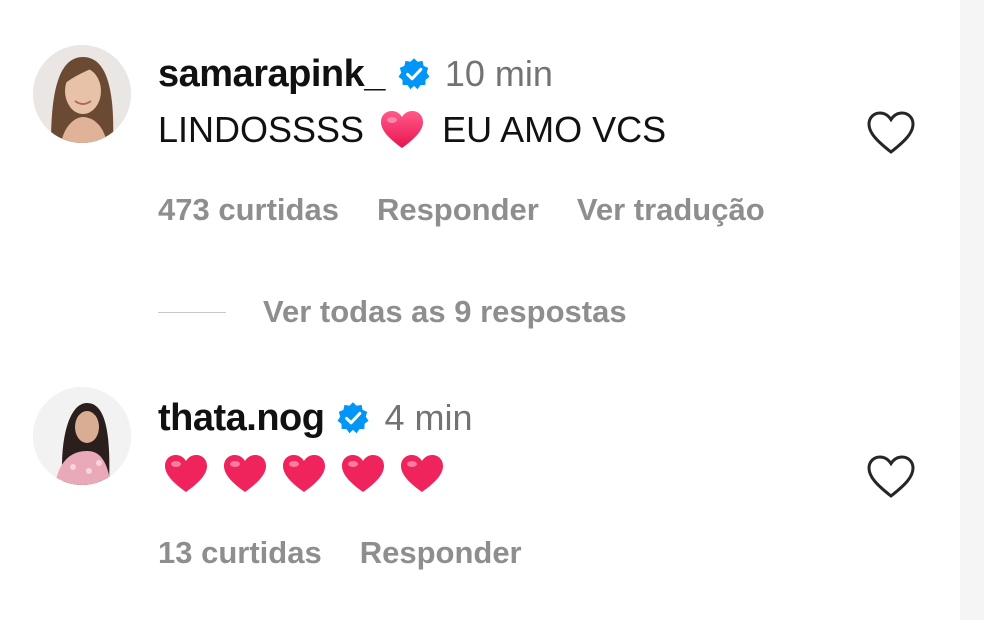  I want to click on comment-meta: 473 curtidas Responder Ver tradução, so click(480, 210).